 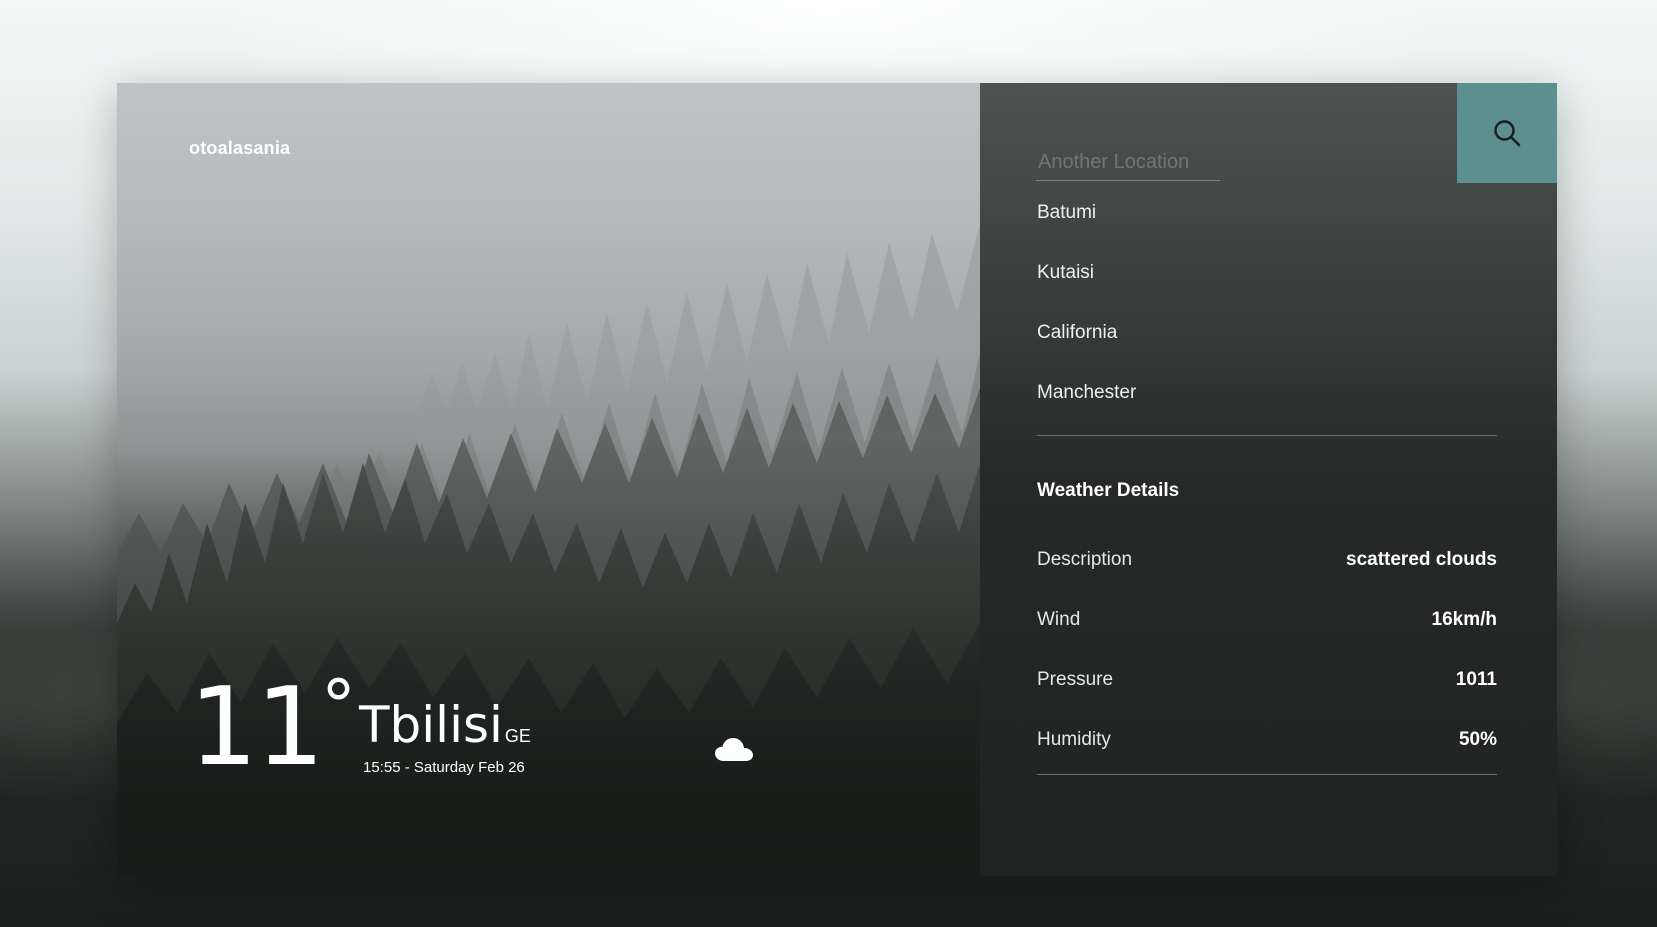 What do you see at coordinates (240, 148) in the screenshot?
I see `brand-logo: otoalasania` at bounding box center [240, 148].